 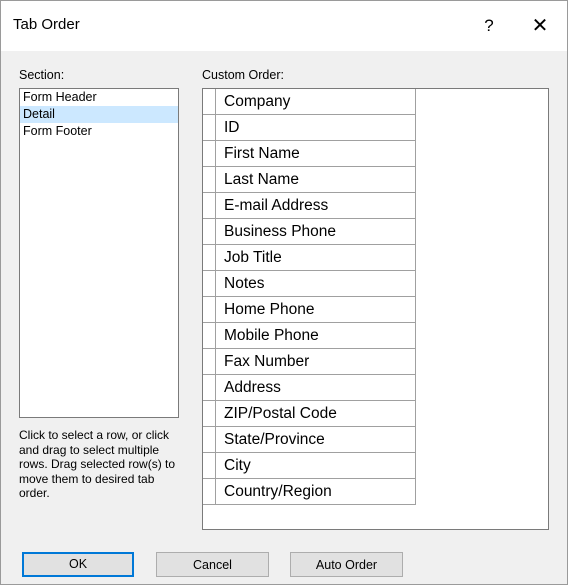 What do you see at coordinates (316, 440) in the screenshot?
I see `order-row-label: State/Province` at bounding box center [316, 440].